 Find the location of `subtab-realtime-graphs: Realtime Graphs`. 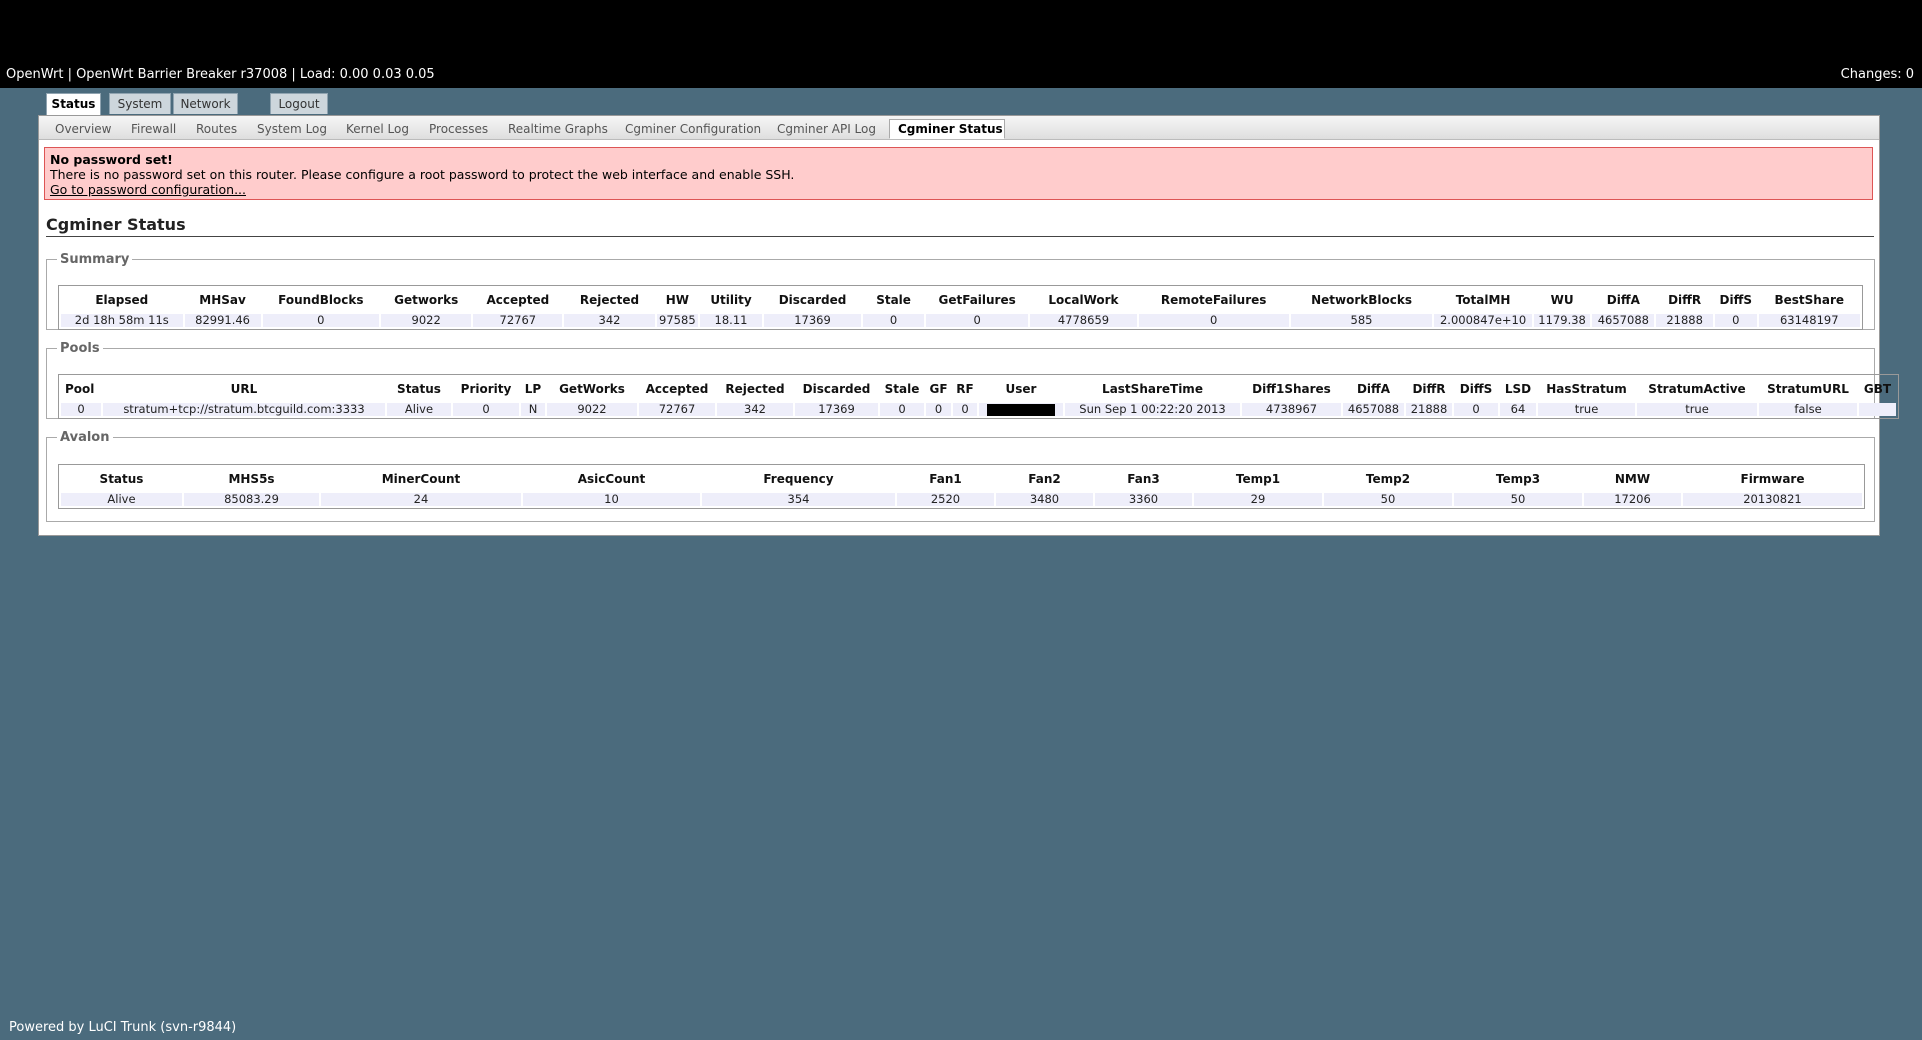

subtab-realtime-graphs: Realtime Graphs is located at coordinates (558, 129).